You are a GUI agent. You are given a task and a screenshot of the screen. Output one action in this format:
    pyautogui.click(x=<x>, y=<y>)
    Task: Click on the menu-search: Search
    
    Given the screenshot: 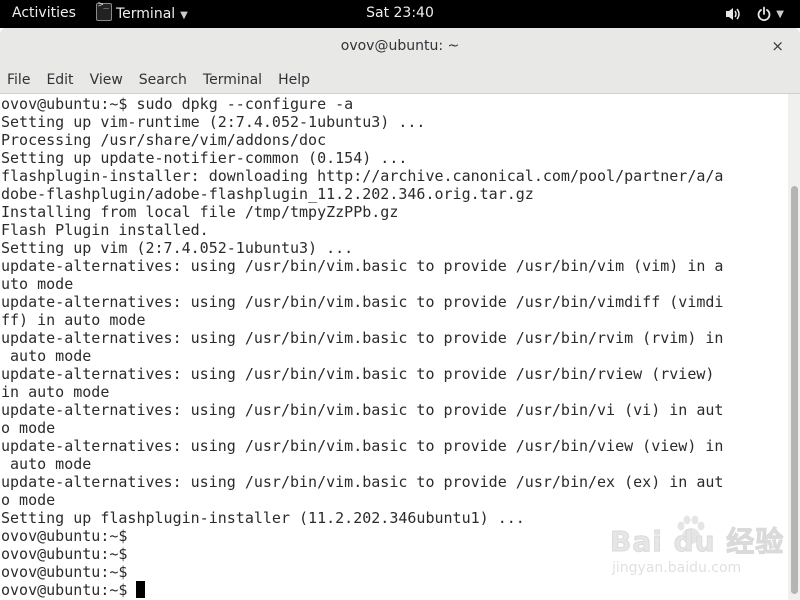 What is the action you would take?
    pyautogui.click(x=163, y=80)
    